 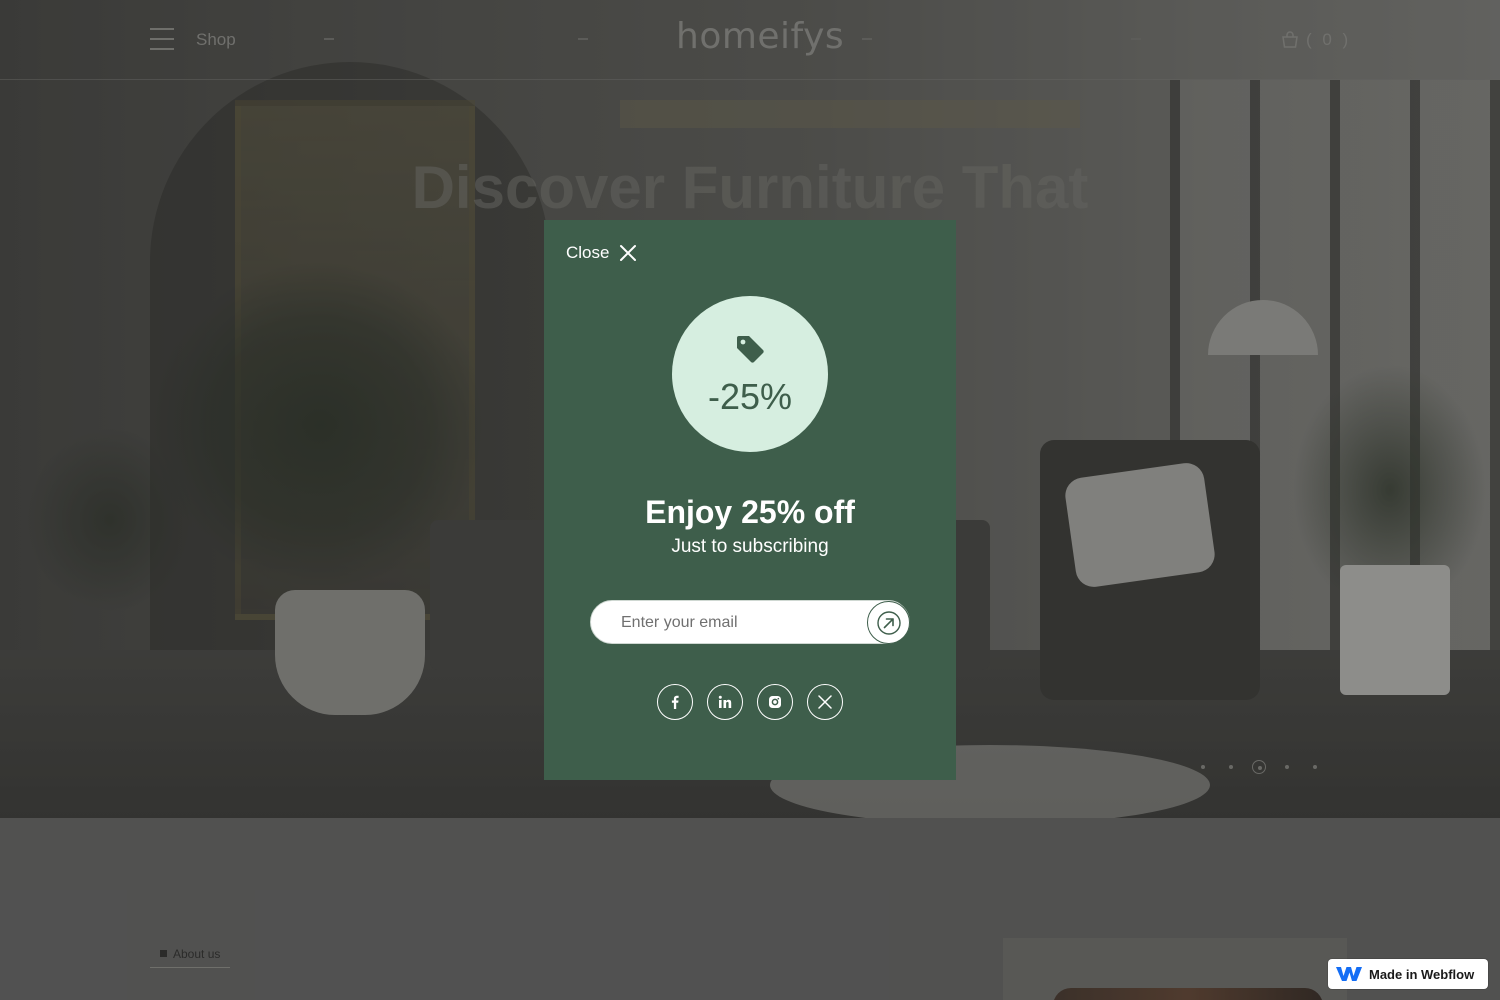 What do you see at coordinates (1349, 974) in the screenshot?
I see `webflow-logo-icon` at bounding box center [1349, 974].